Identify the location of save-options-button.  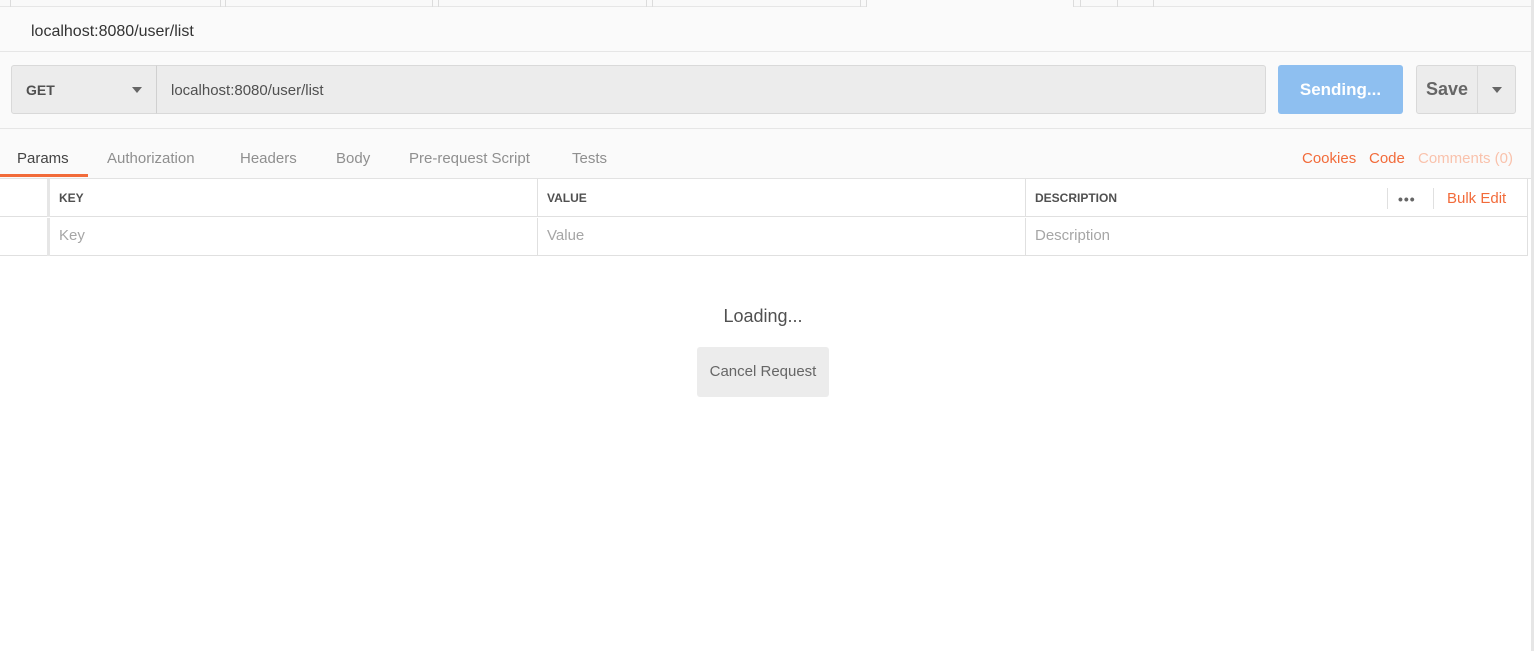
(1496, 89).